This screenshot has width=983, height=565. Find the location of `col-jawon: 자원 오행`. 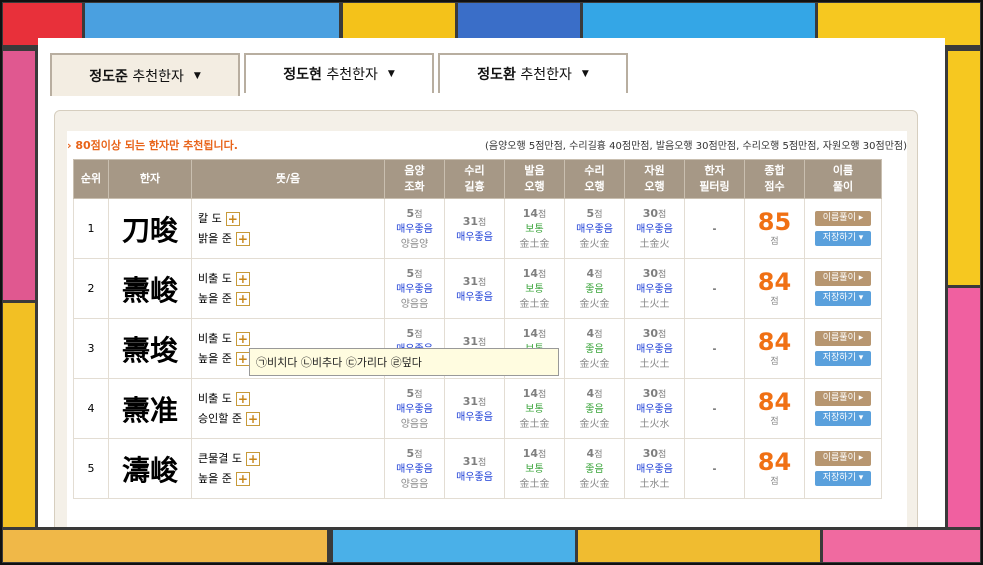

col-jawon: 자원 오행 is located at coordinates (654, 179).